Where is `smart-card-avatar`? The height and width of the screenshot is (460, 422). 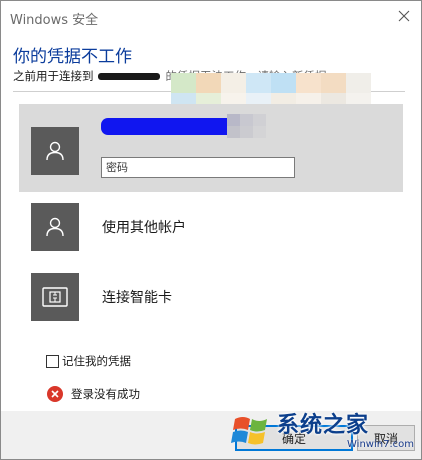 smart-card-avatar is located at coordinates (55, 297).